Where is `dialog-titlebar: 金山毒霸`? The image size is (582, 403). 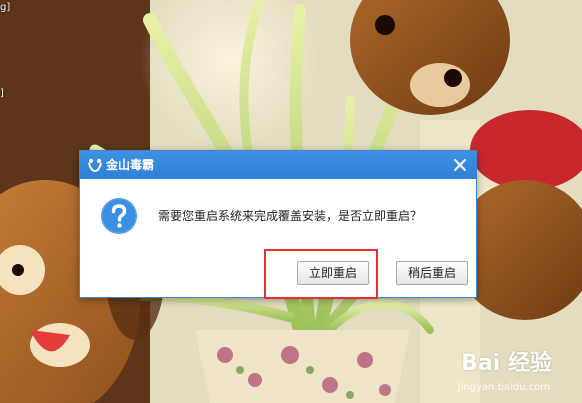
dialog-titlebar: 金山毒霸 is located at coordinates (278, 165).